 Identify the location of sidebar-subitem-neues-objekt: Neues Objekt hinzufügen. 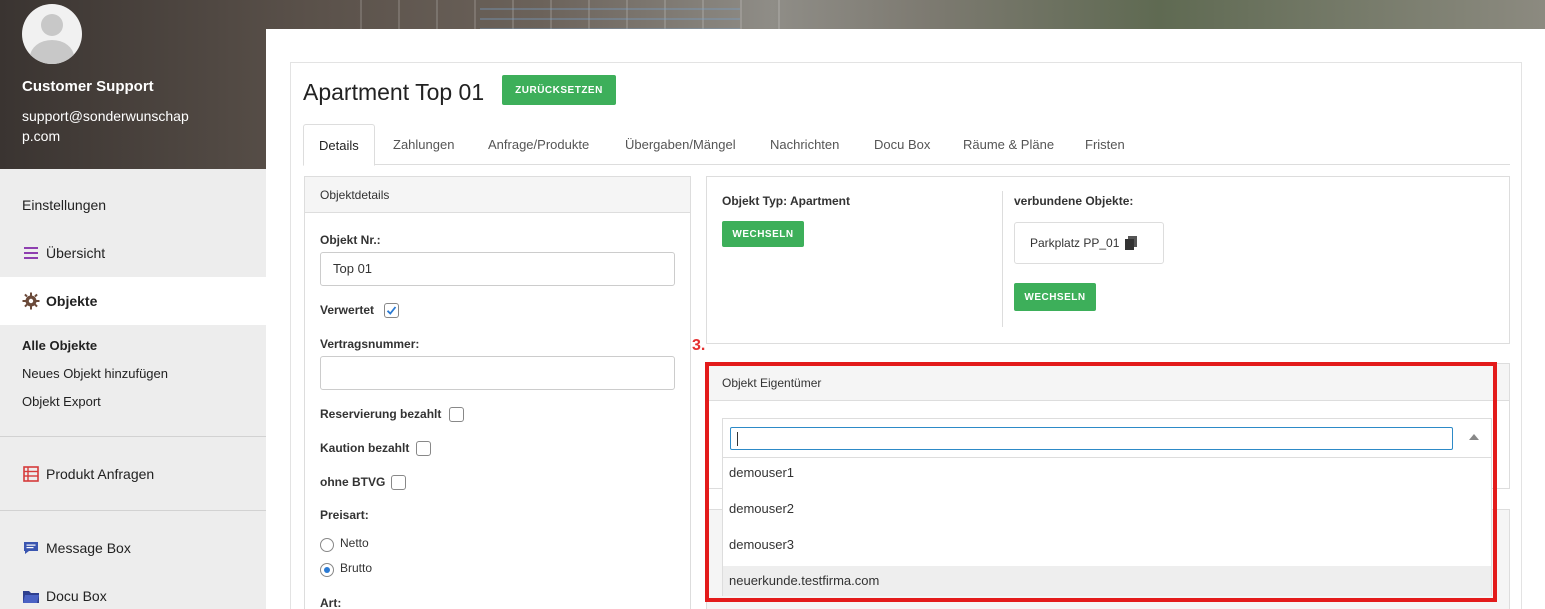
(95, 373).